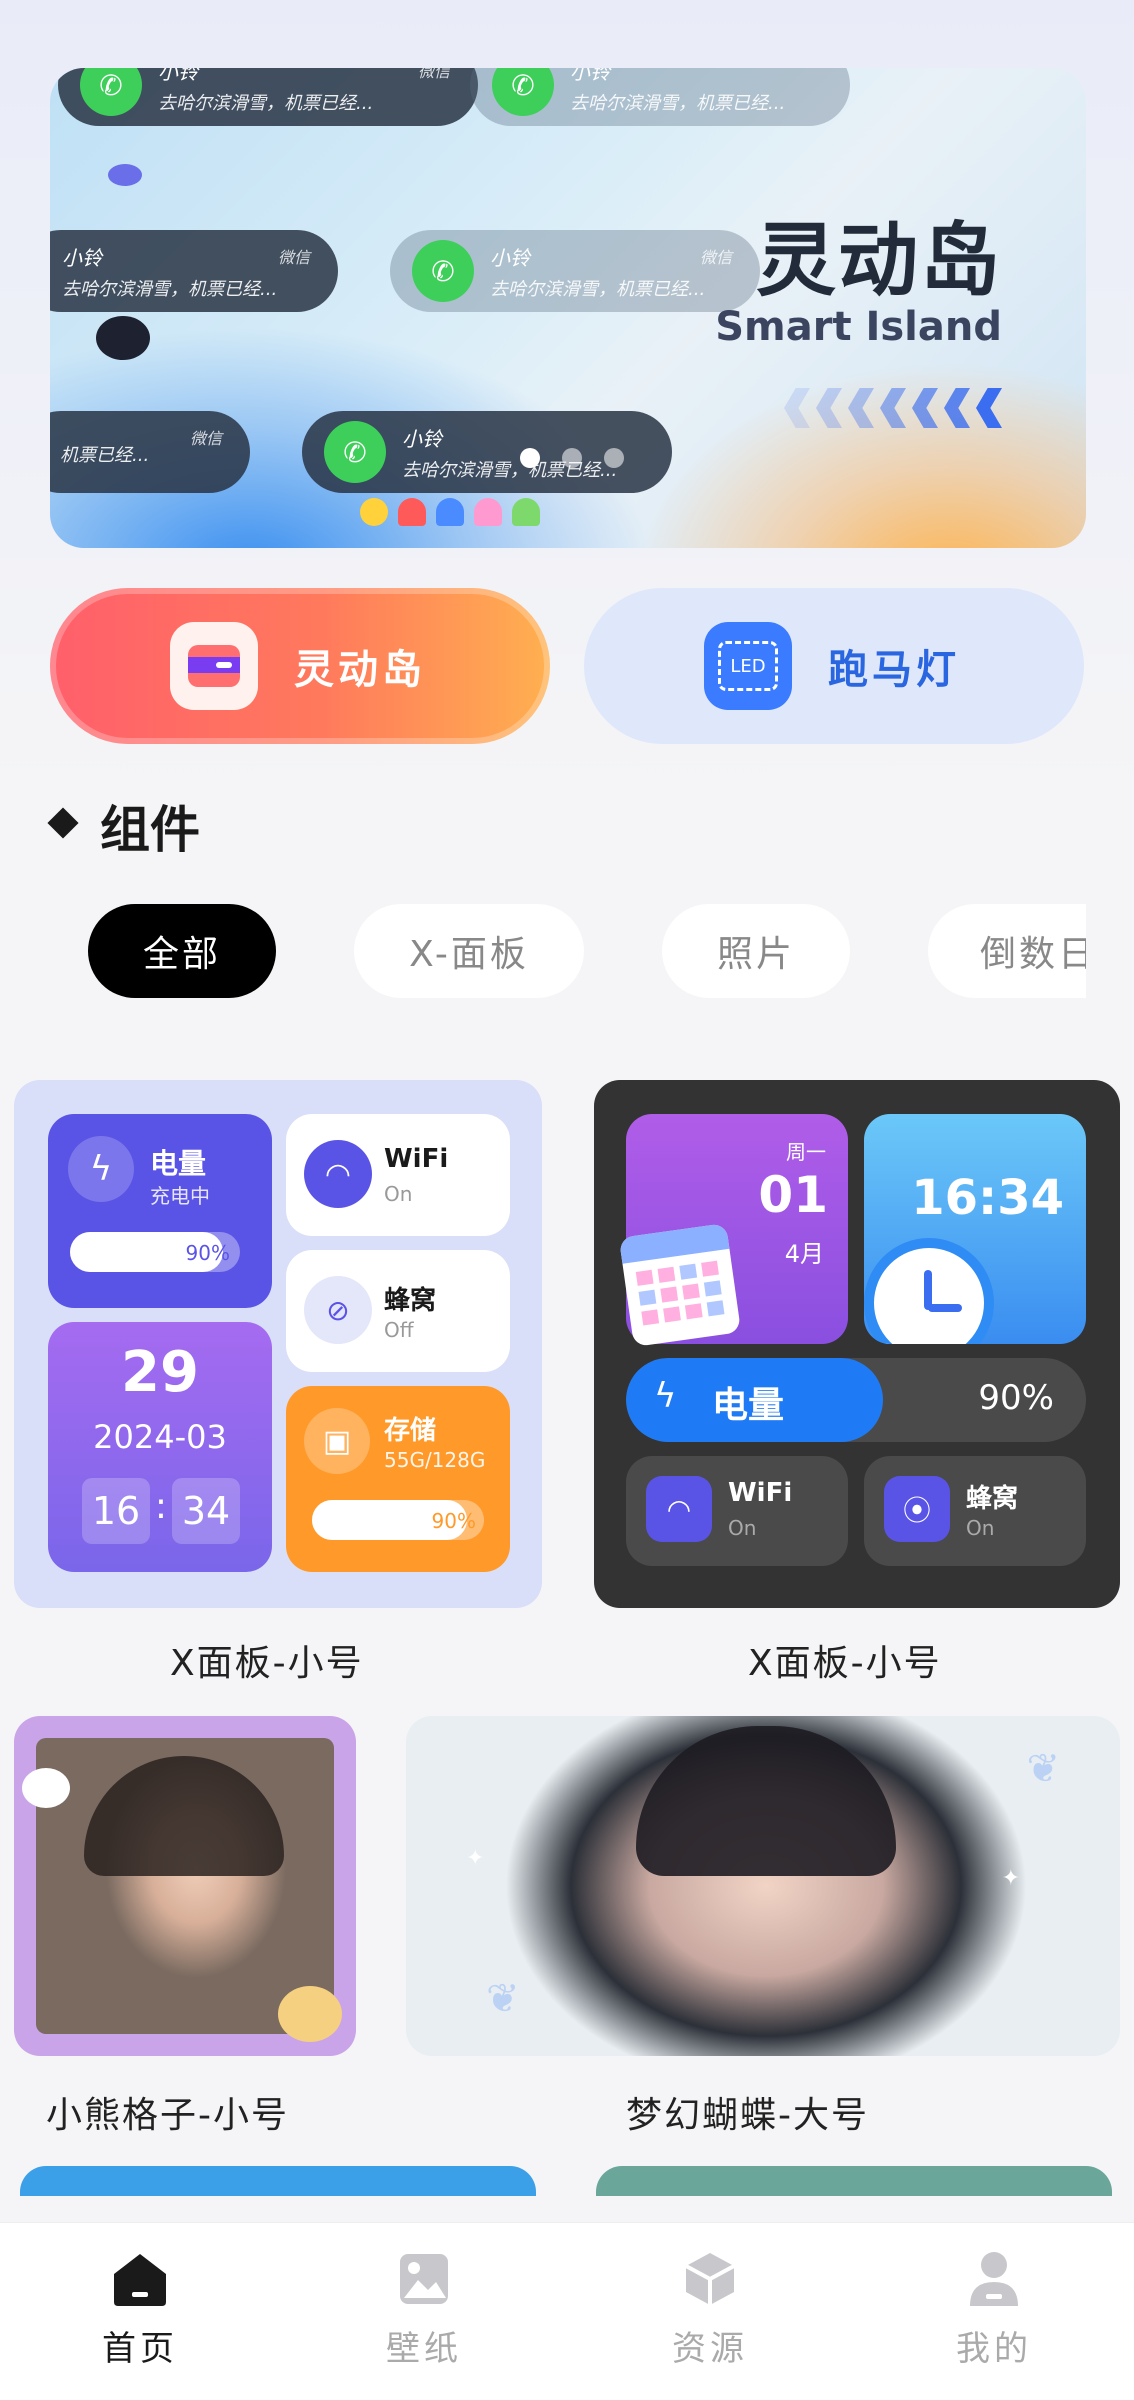 This screenshot has height=2400, width=1134. I want to click on clock-tile: 16:34, so click(975, 1229).